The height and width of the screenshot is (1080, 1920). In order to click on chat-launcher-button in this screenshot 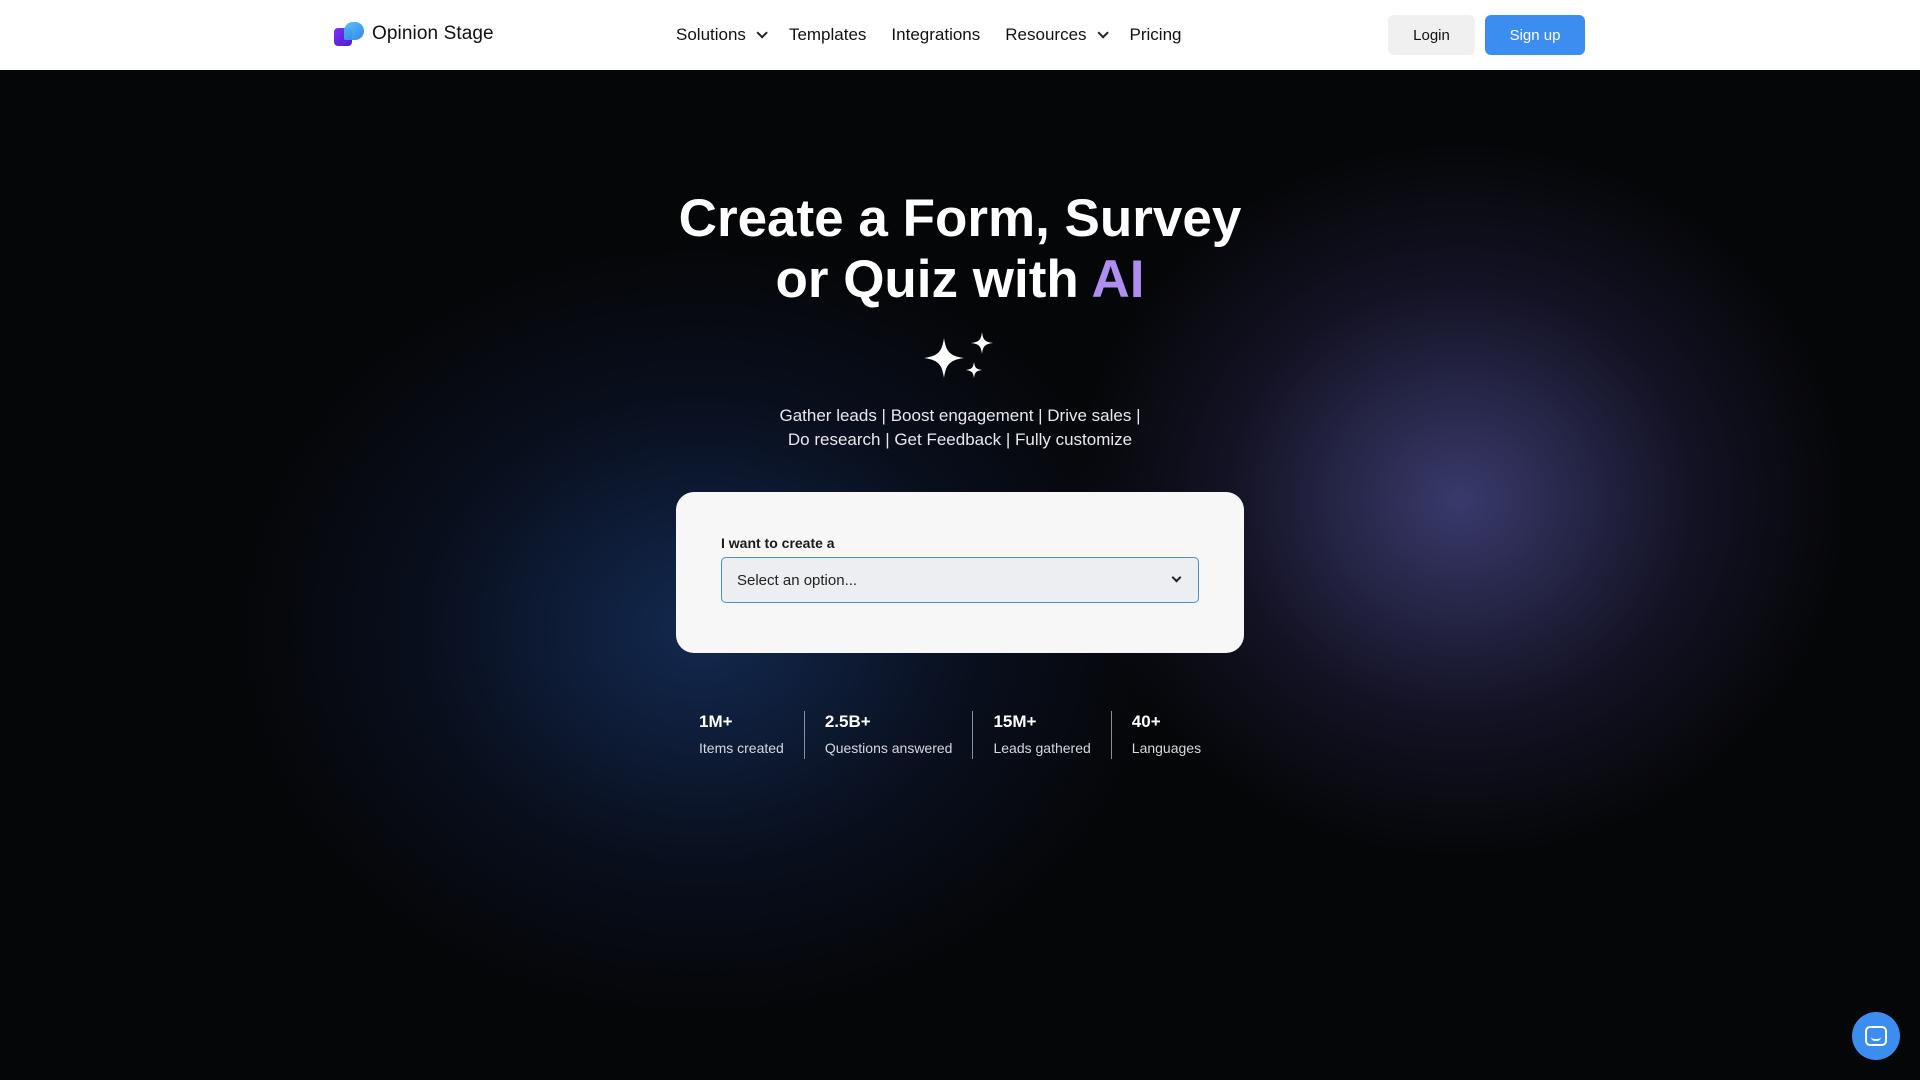, I will do `click(1876, 1036)`.